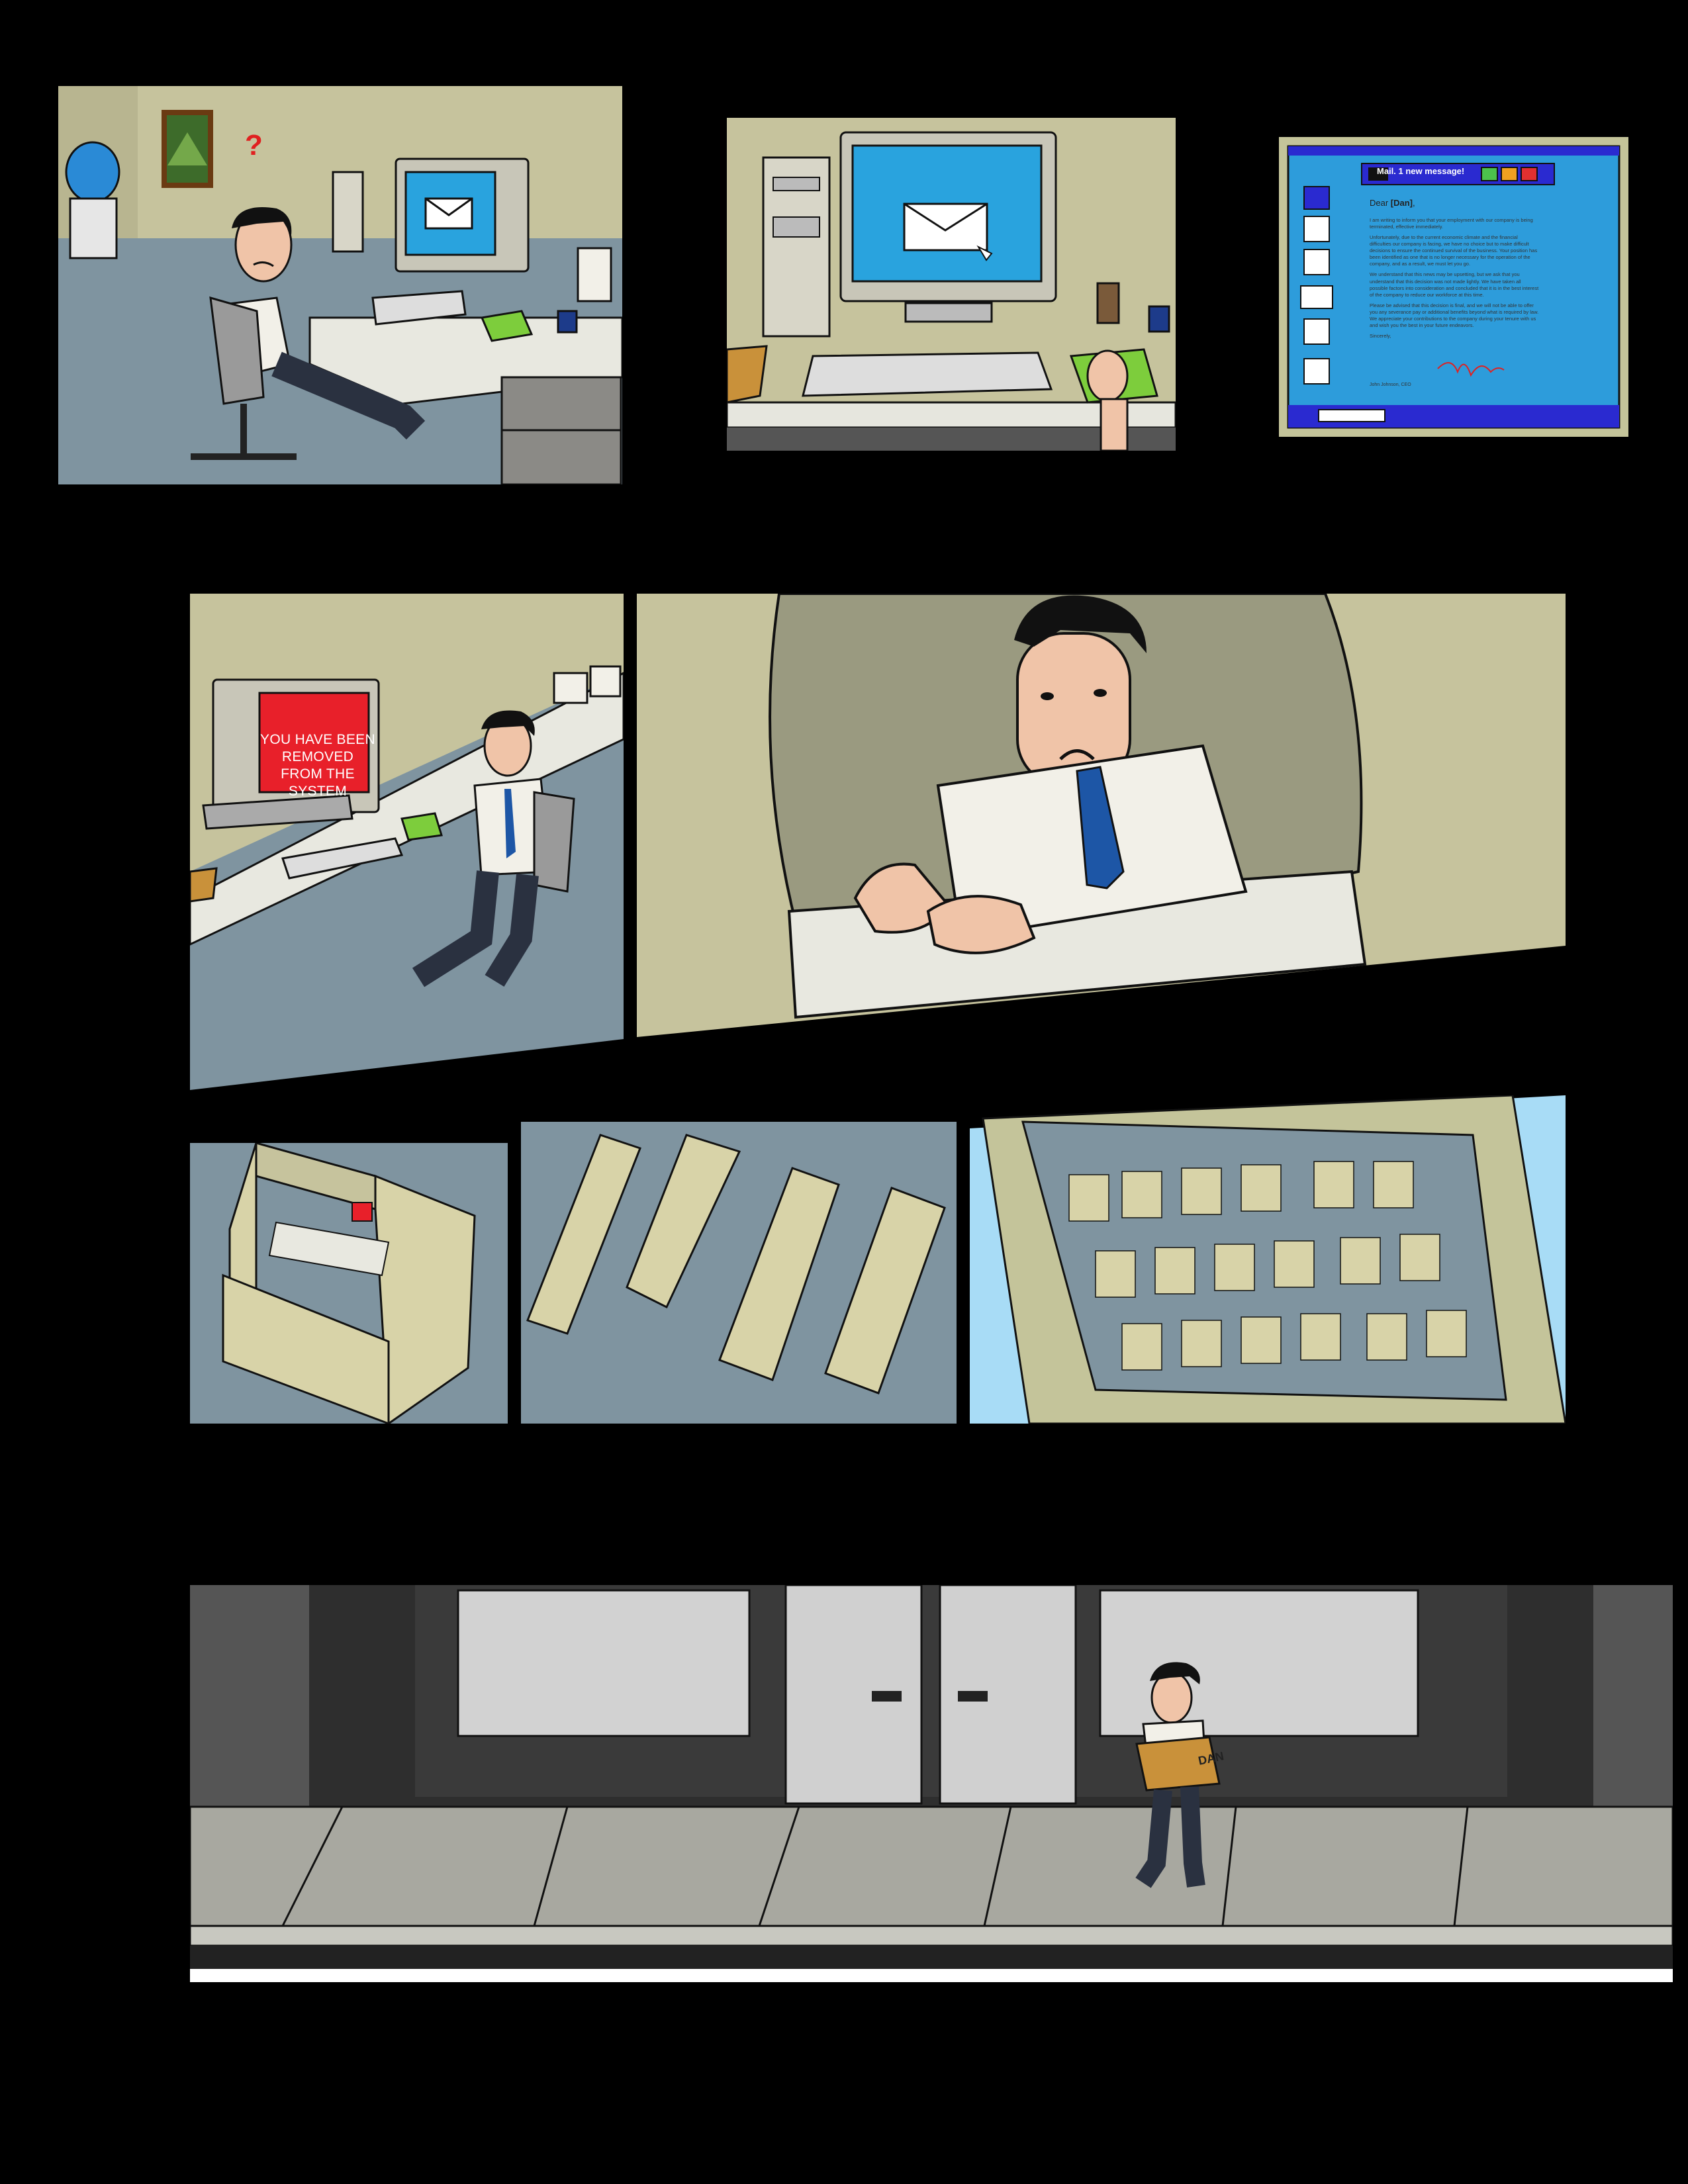 The width and height of the screenshot is (1688, 2184). I want to click on panel-removed-from-system, so click(407, 842).